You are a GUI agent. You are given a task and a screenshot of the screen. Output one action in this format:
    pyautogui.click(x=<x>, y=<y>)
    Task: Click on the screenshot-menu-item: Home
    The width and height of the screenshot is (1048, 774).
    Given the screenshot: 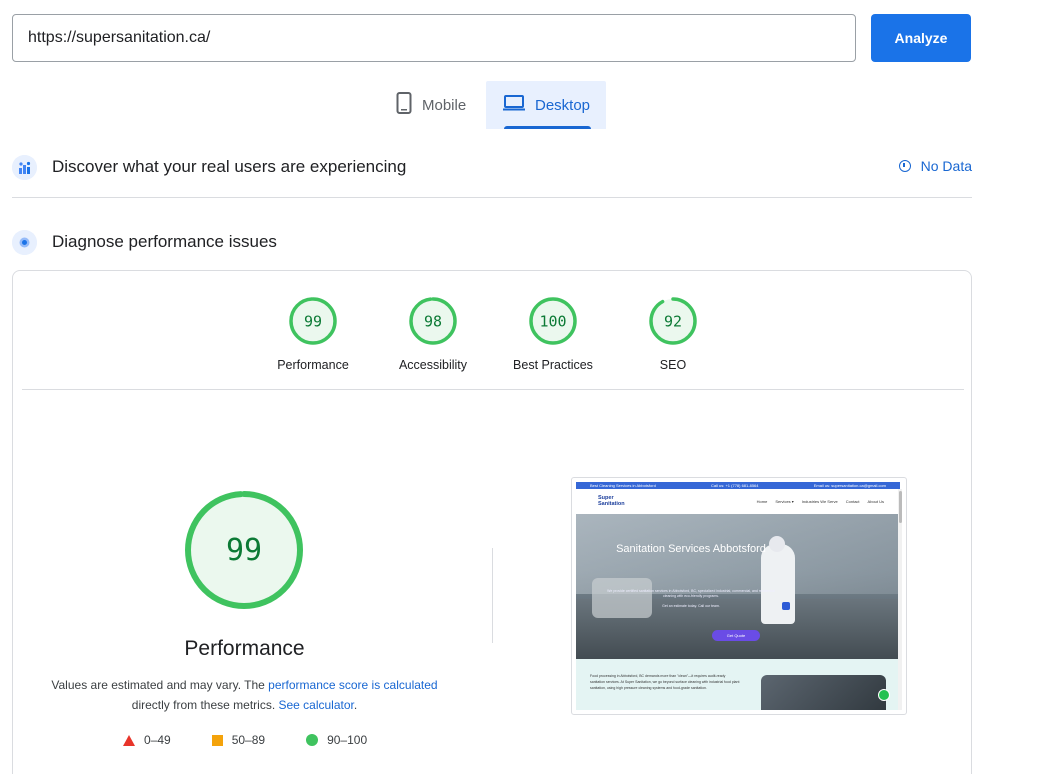 What is the action you would take?
    pyautogui.click(x=762, y=501)
    